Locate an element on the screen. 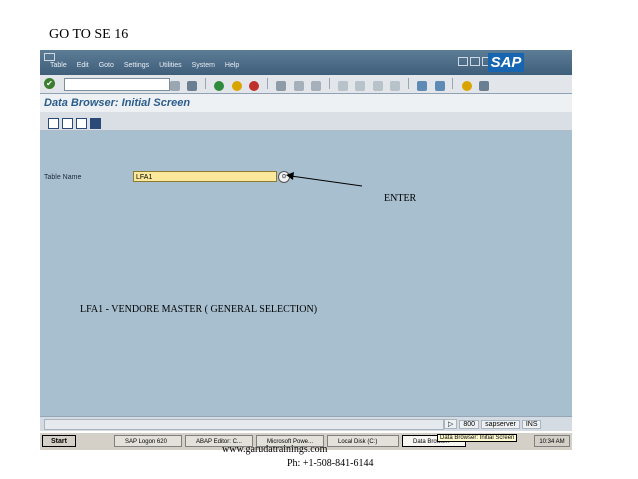 This screenshot has width=638, height=479. screen-title-bar: Data Browser: Initial Screen is located at coordinates (306, 103).